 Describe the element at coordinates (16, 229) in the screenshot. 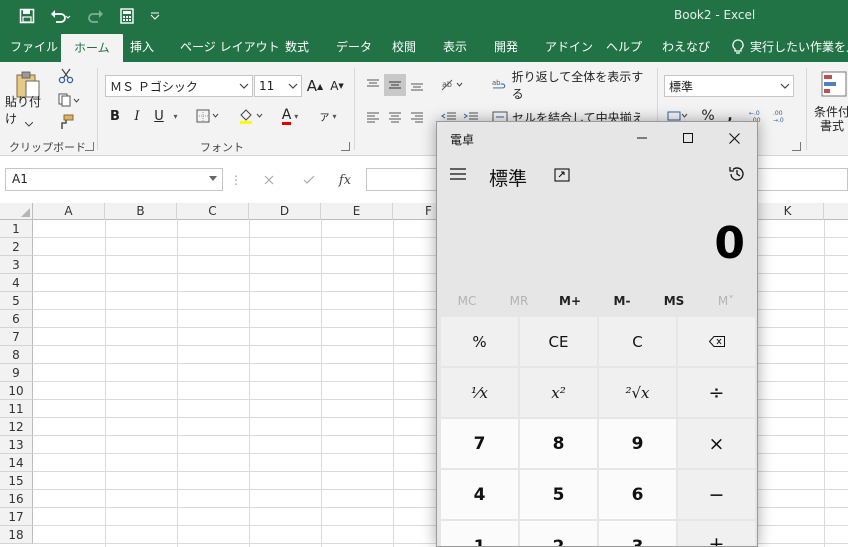

I see `row-header: 1` at that location.